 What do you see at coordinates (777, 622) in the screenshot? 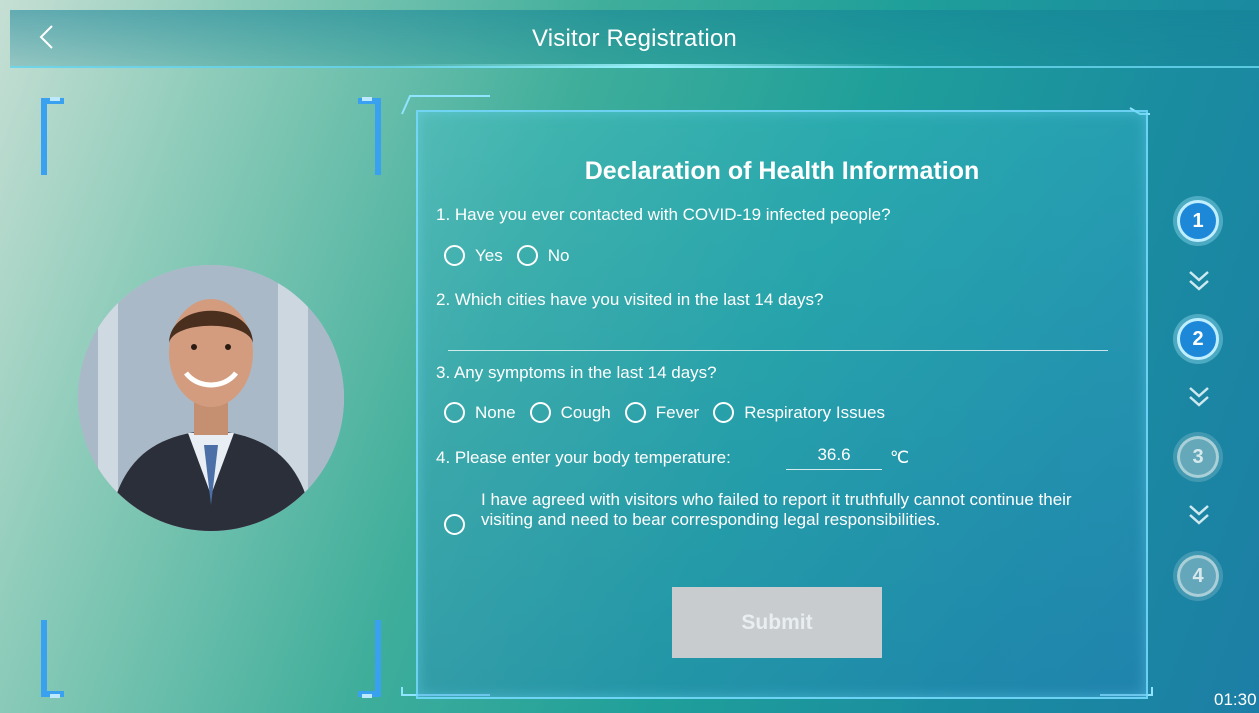
I see `submit-button: Submit` at bounding box center [777, 622].